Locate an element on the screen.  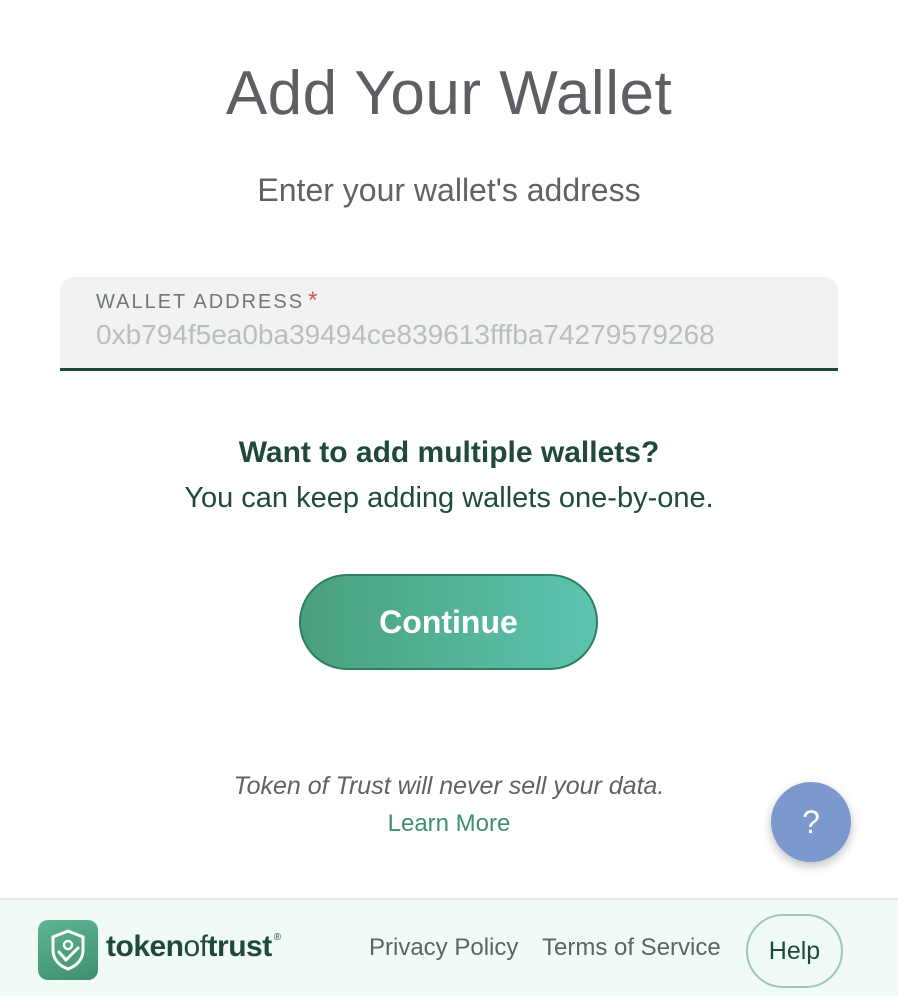
help-button: Help is located at coordinates (794, 951).